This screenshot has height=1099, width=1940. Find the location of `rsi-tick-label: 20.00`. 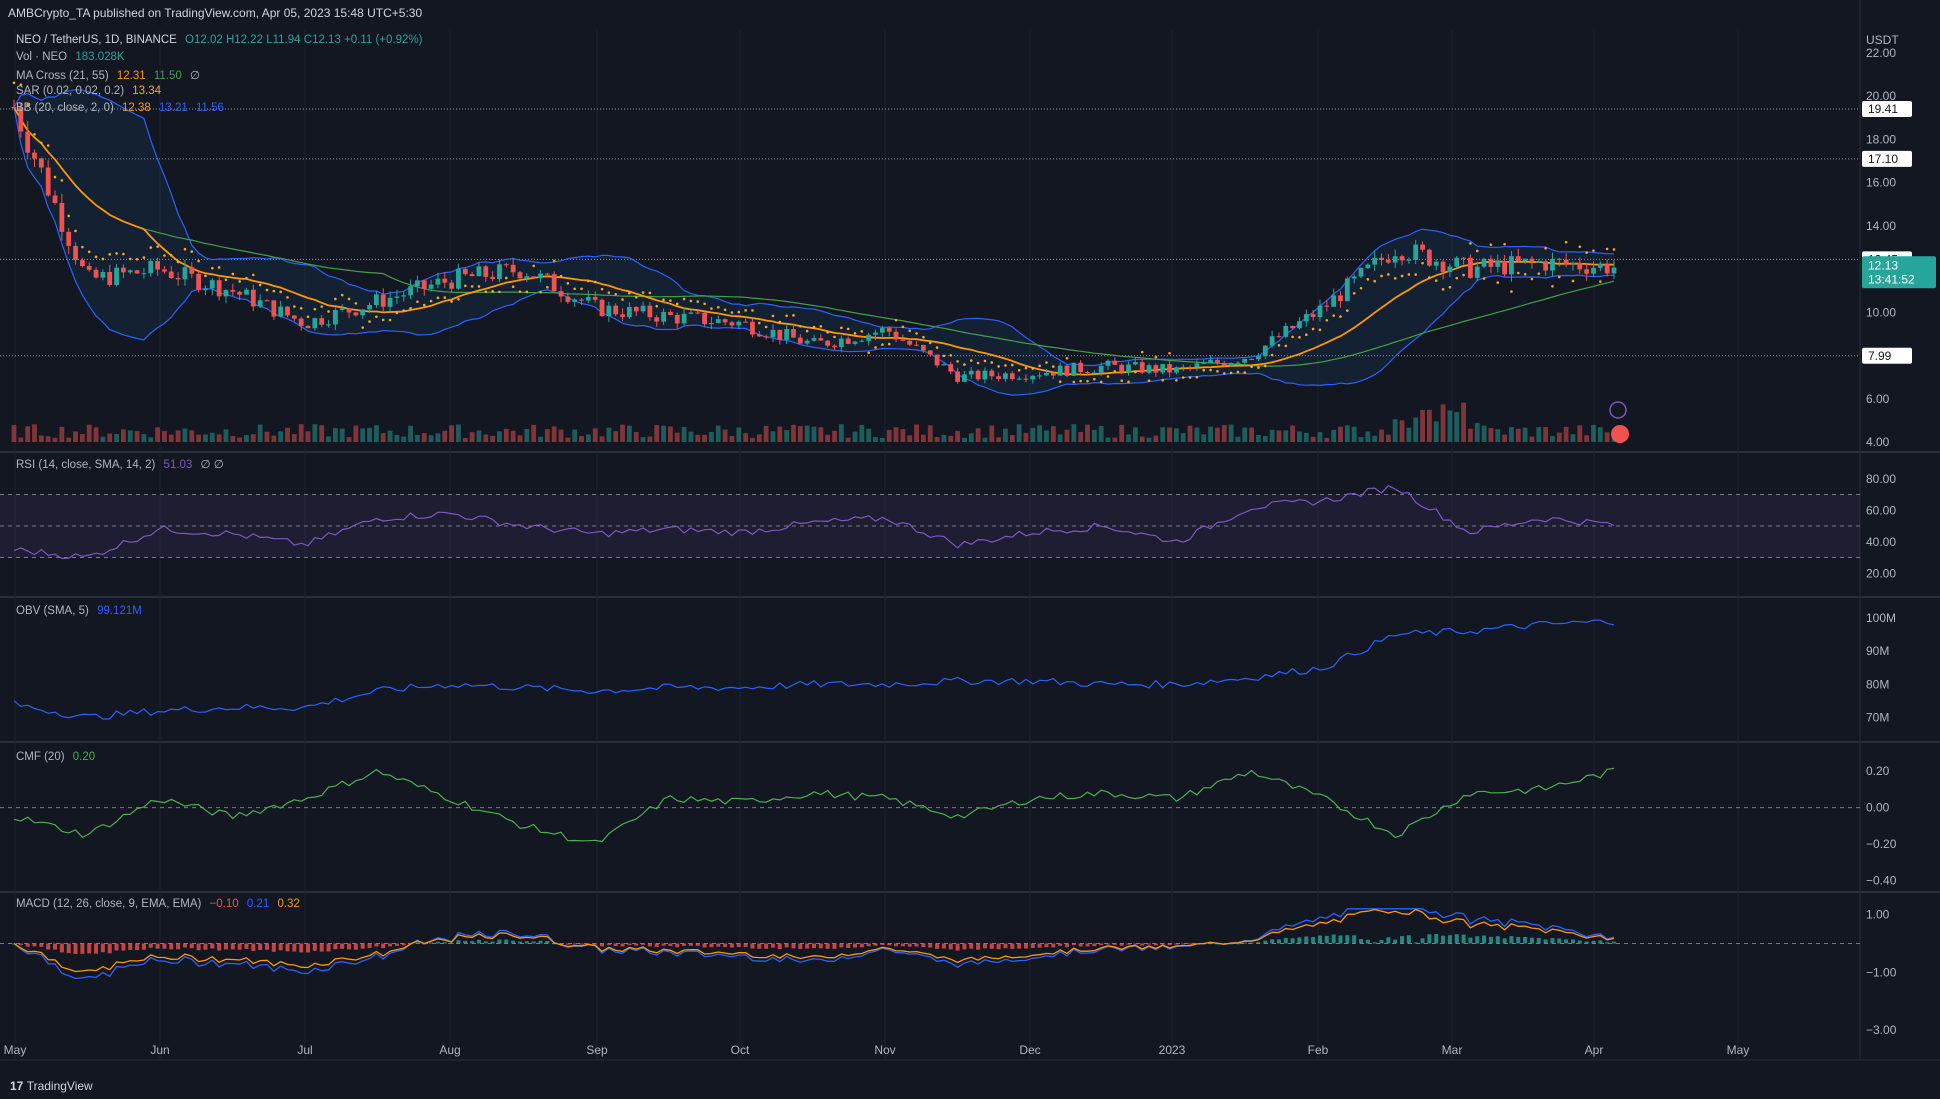

rsi-tick-label: 20.00 is located at coordinates (1881, 573).